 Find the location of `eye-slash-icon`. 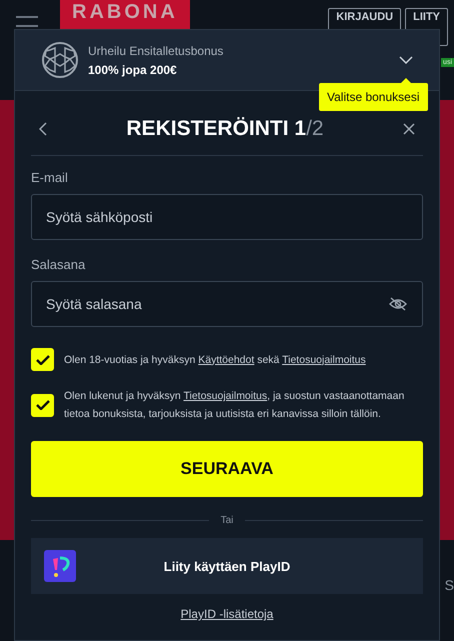

eye-slash-icon is located at coordinates (398, 304).